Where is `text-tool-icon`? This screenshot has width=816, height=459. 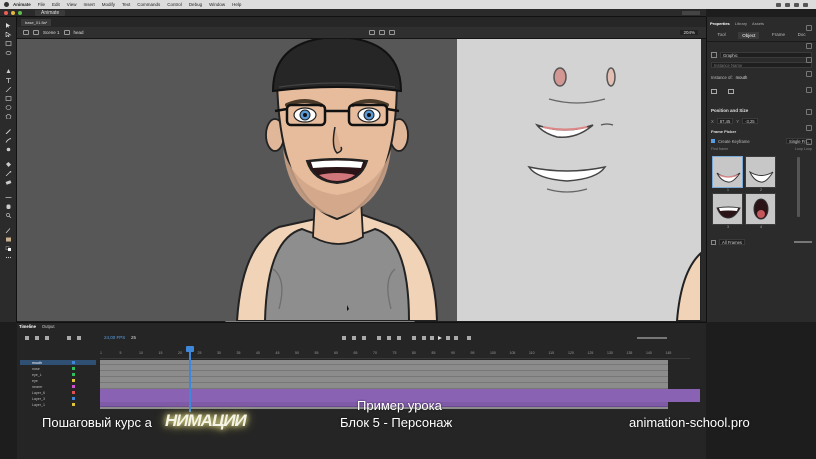 text-tool-icon is located at coordinates (8, 80).